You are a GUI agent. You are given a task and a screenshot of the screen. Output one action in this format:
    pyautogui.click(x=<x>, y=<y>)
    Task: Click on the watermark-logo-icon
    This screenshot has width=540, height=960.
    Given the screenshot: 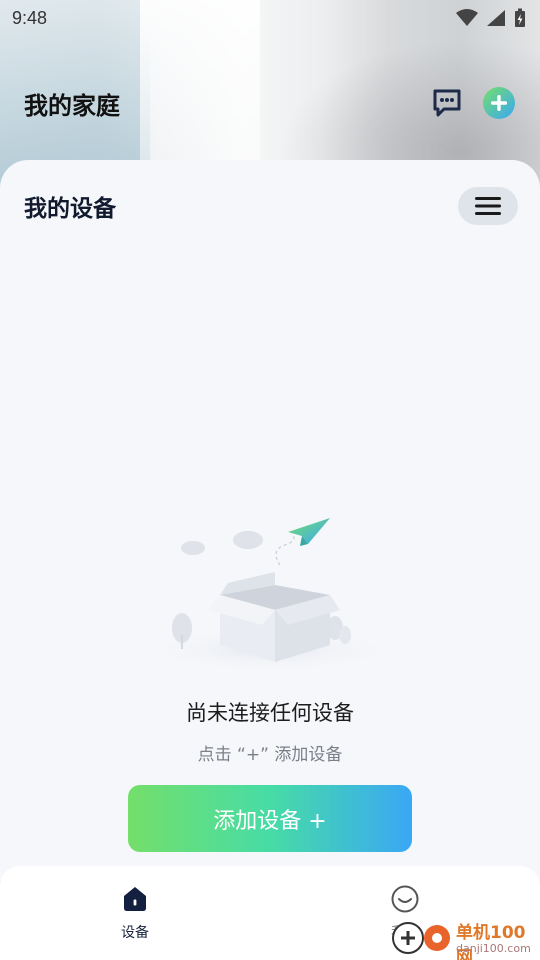 What is the action you would take?
    pyautogui.click(x=421, y=938)
    